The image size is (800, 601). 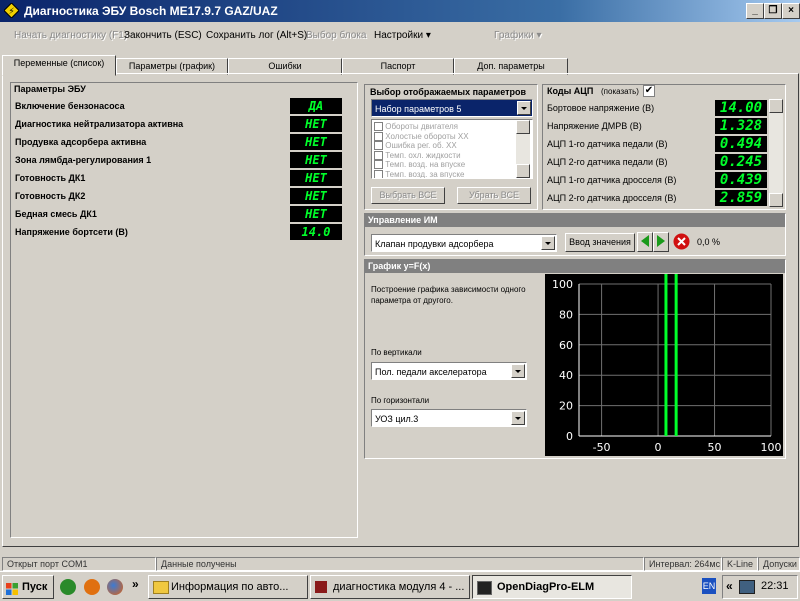 I want to click on list-item: Темп. возд. на впуске, so click(x=444, y=165).